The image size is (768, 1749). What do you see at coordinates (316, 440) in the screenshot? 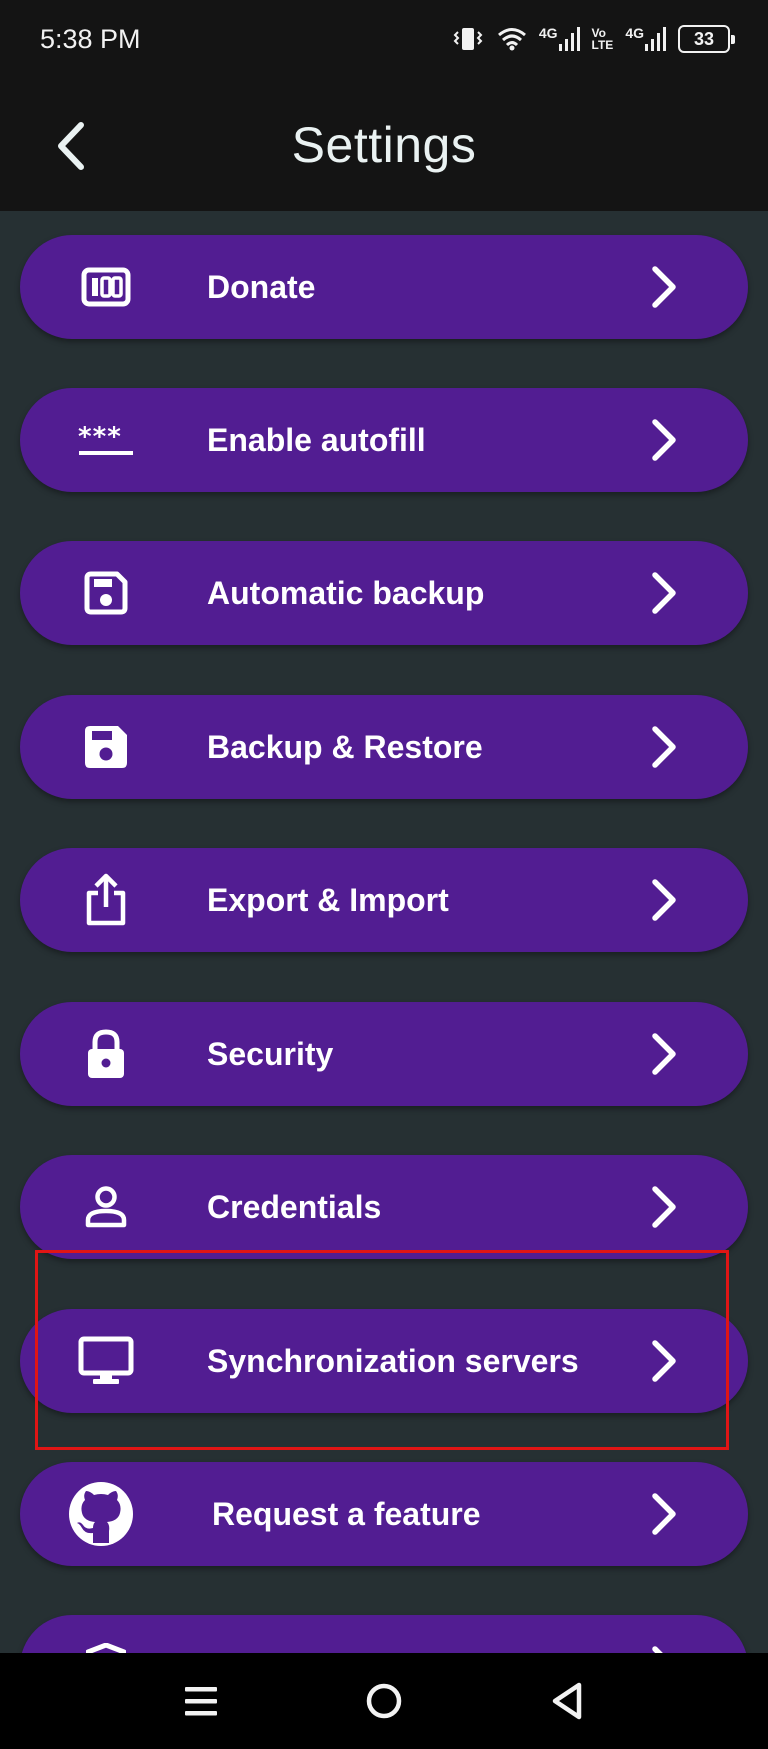
I see `settings-item-label: Enable autofill` at bounding box center [316, 440].